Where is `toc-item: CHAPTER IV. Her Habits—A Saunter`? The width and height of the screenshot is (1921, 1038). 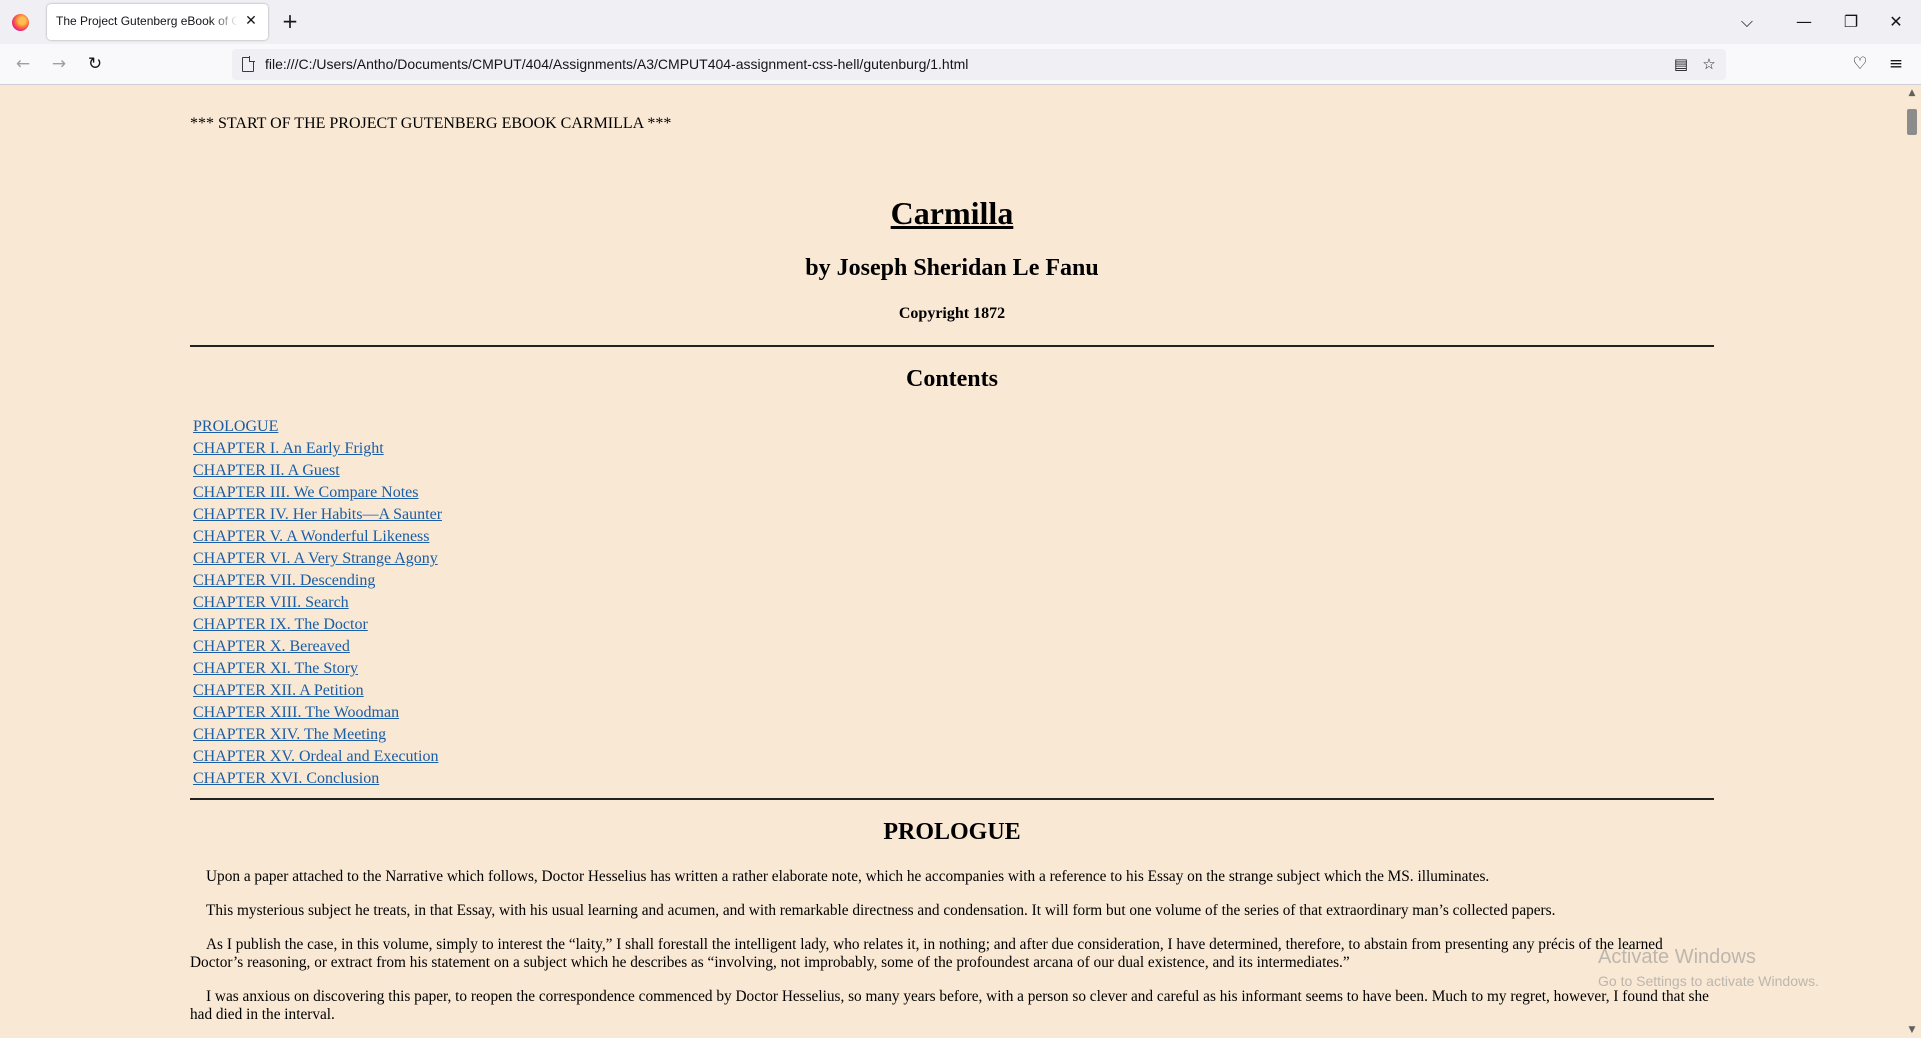
toc-item: CHAPTER IV. Her Habits—A Saunter is located at coordinates (317, 515).